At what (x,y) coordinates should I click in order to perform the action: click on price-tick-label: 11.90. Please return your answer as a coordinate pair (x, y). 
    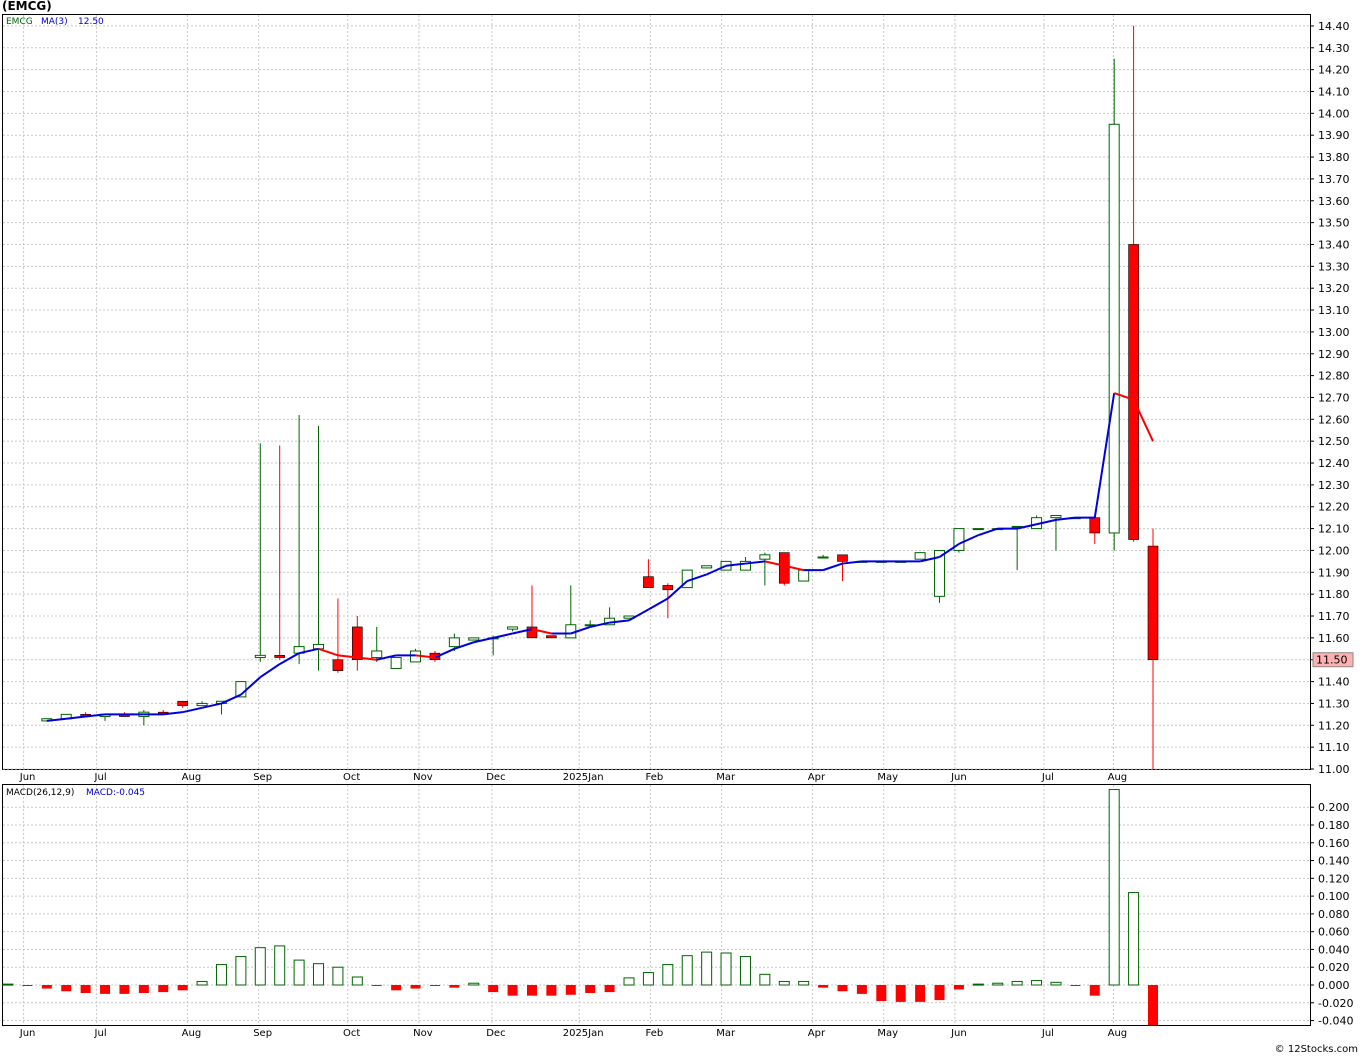
    Looking at the image, I should click on (1334, 572).